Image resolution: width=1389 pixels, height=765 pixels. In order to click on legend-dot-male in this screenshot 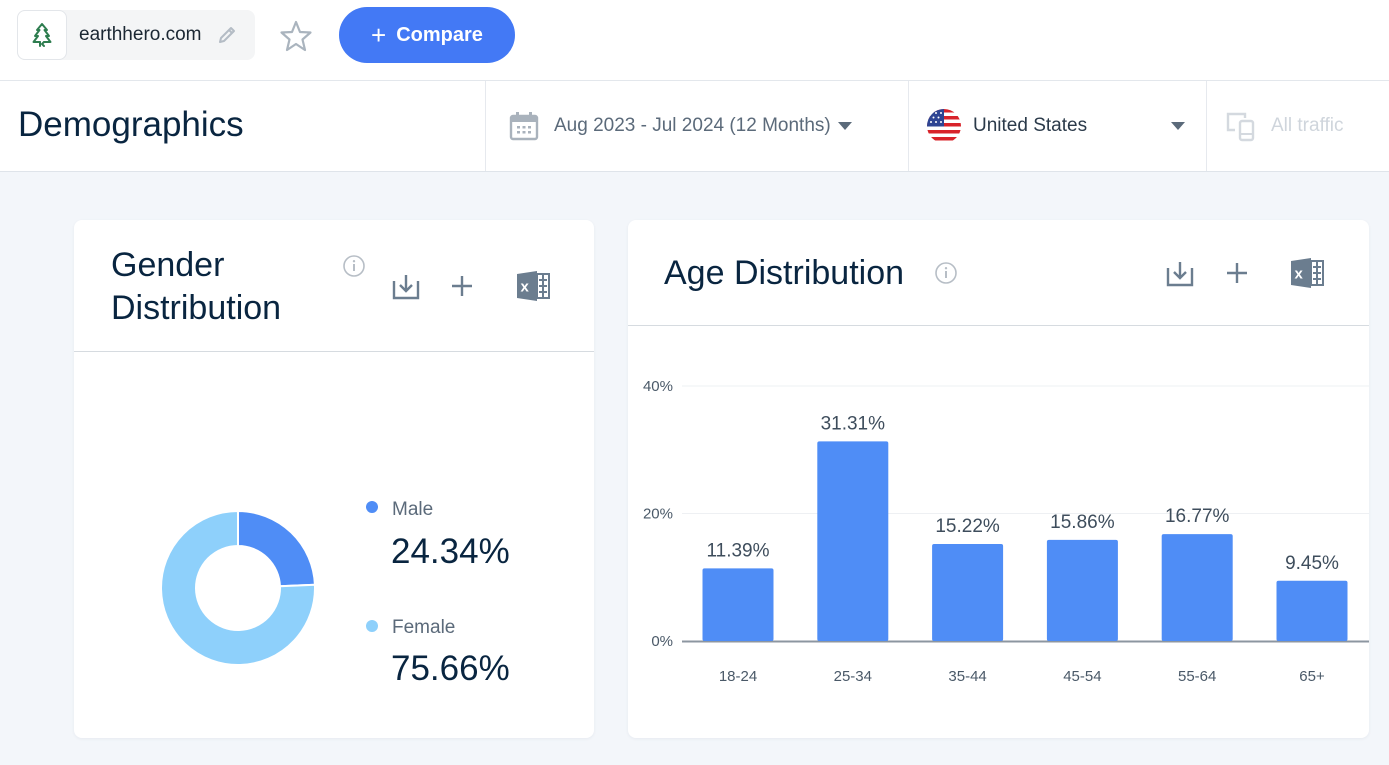, I will do `click(372, 507)`.